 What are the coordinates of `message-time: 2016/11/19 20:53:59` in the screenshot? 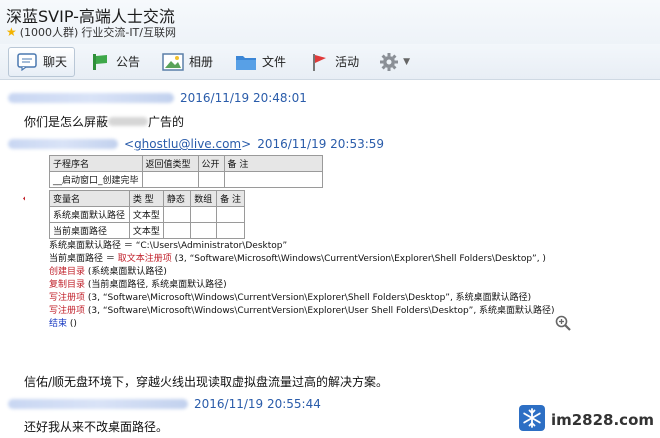 It's located at (321, 144).